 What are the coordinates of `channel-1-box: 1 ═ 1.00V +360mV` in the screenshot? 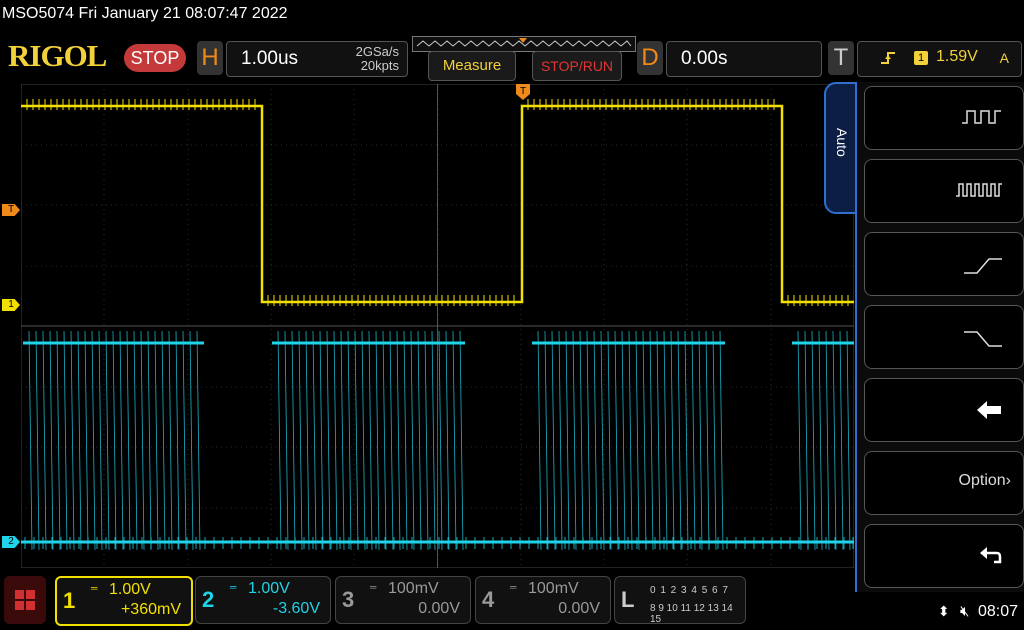 It's located at (124, 601).